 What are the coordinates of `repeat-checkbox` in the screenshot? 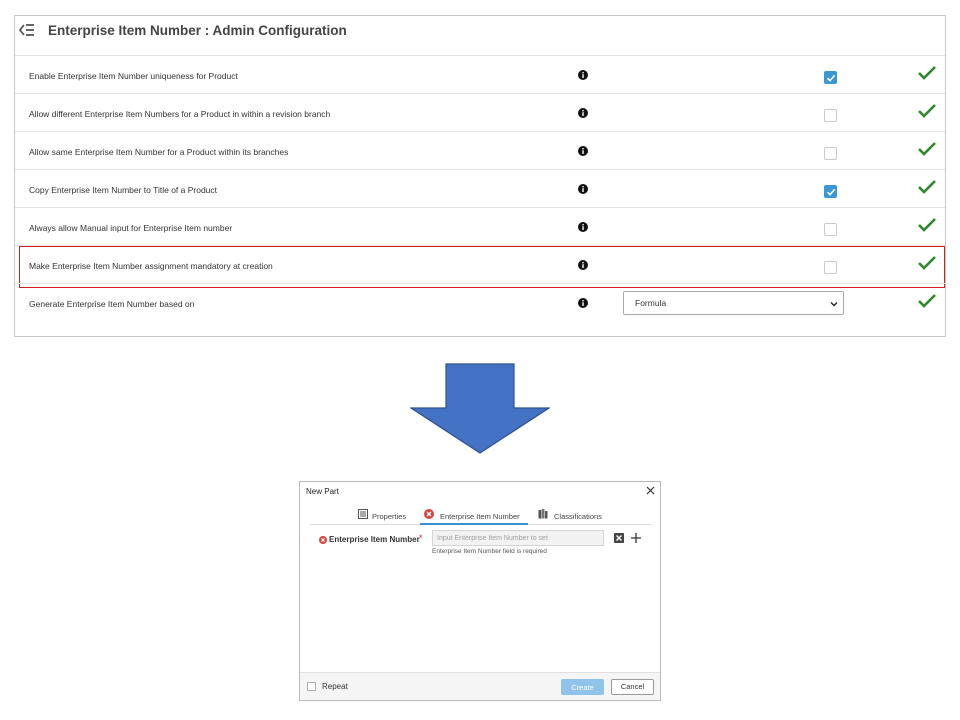 It's located at (311, 686).